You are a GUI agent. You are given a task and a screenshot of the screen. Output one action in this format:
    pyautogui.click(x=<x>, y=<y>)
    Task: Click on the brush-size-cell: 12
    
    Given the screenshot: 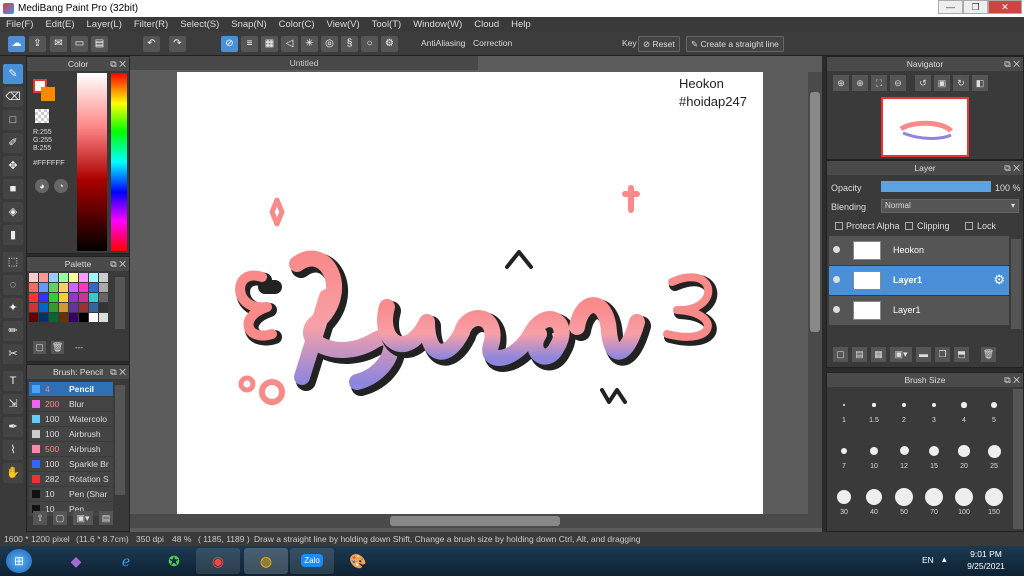 What is the action you would take?
    pyautogui.click(x=904, y=461)
    